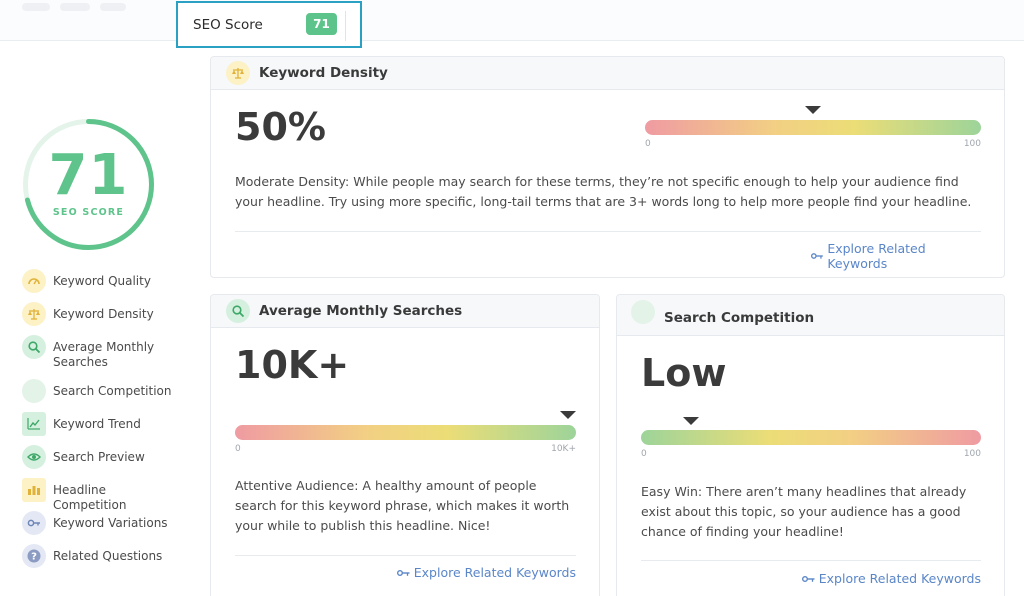  I want to click on search-competition-marker, so click(691, 421).